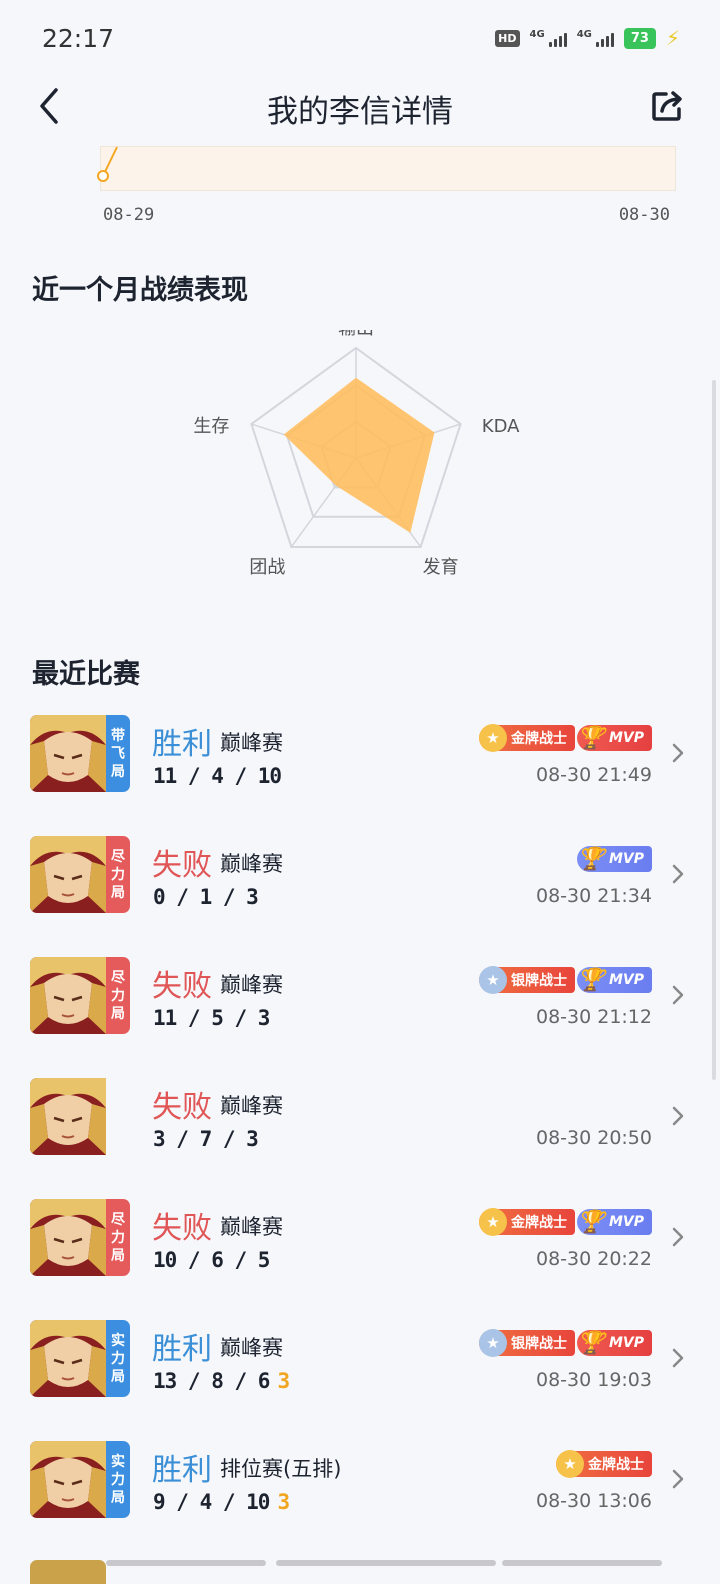 Image resolution: width=720 pixels, height=1584 pixels. What do you see at coordinates (360, 40) in the screenshot?
I see `status-bar: 22:17 HD 4G 4G 73 ⚡` at bounding box center [360, 40].